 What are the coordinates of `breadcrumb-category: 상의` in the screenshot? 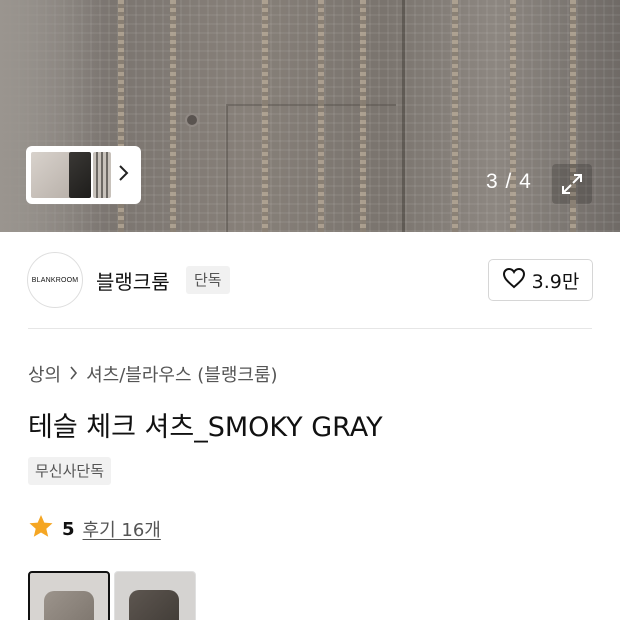 It's located at (44, 374).